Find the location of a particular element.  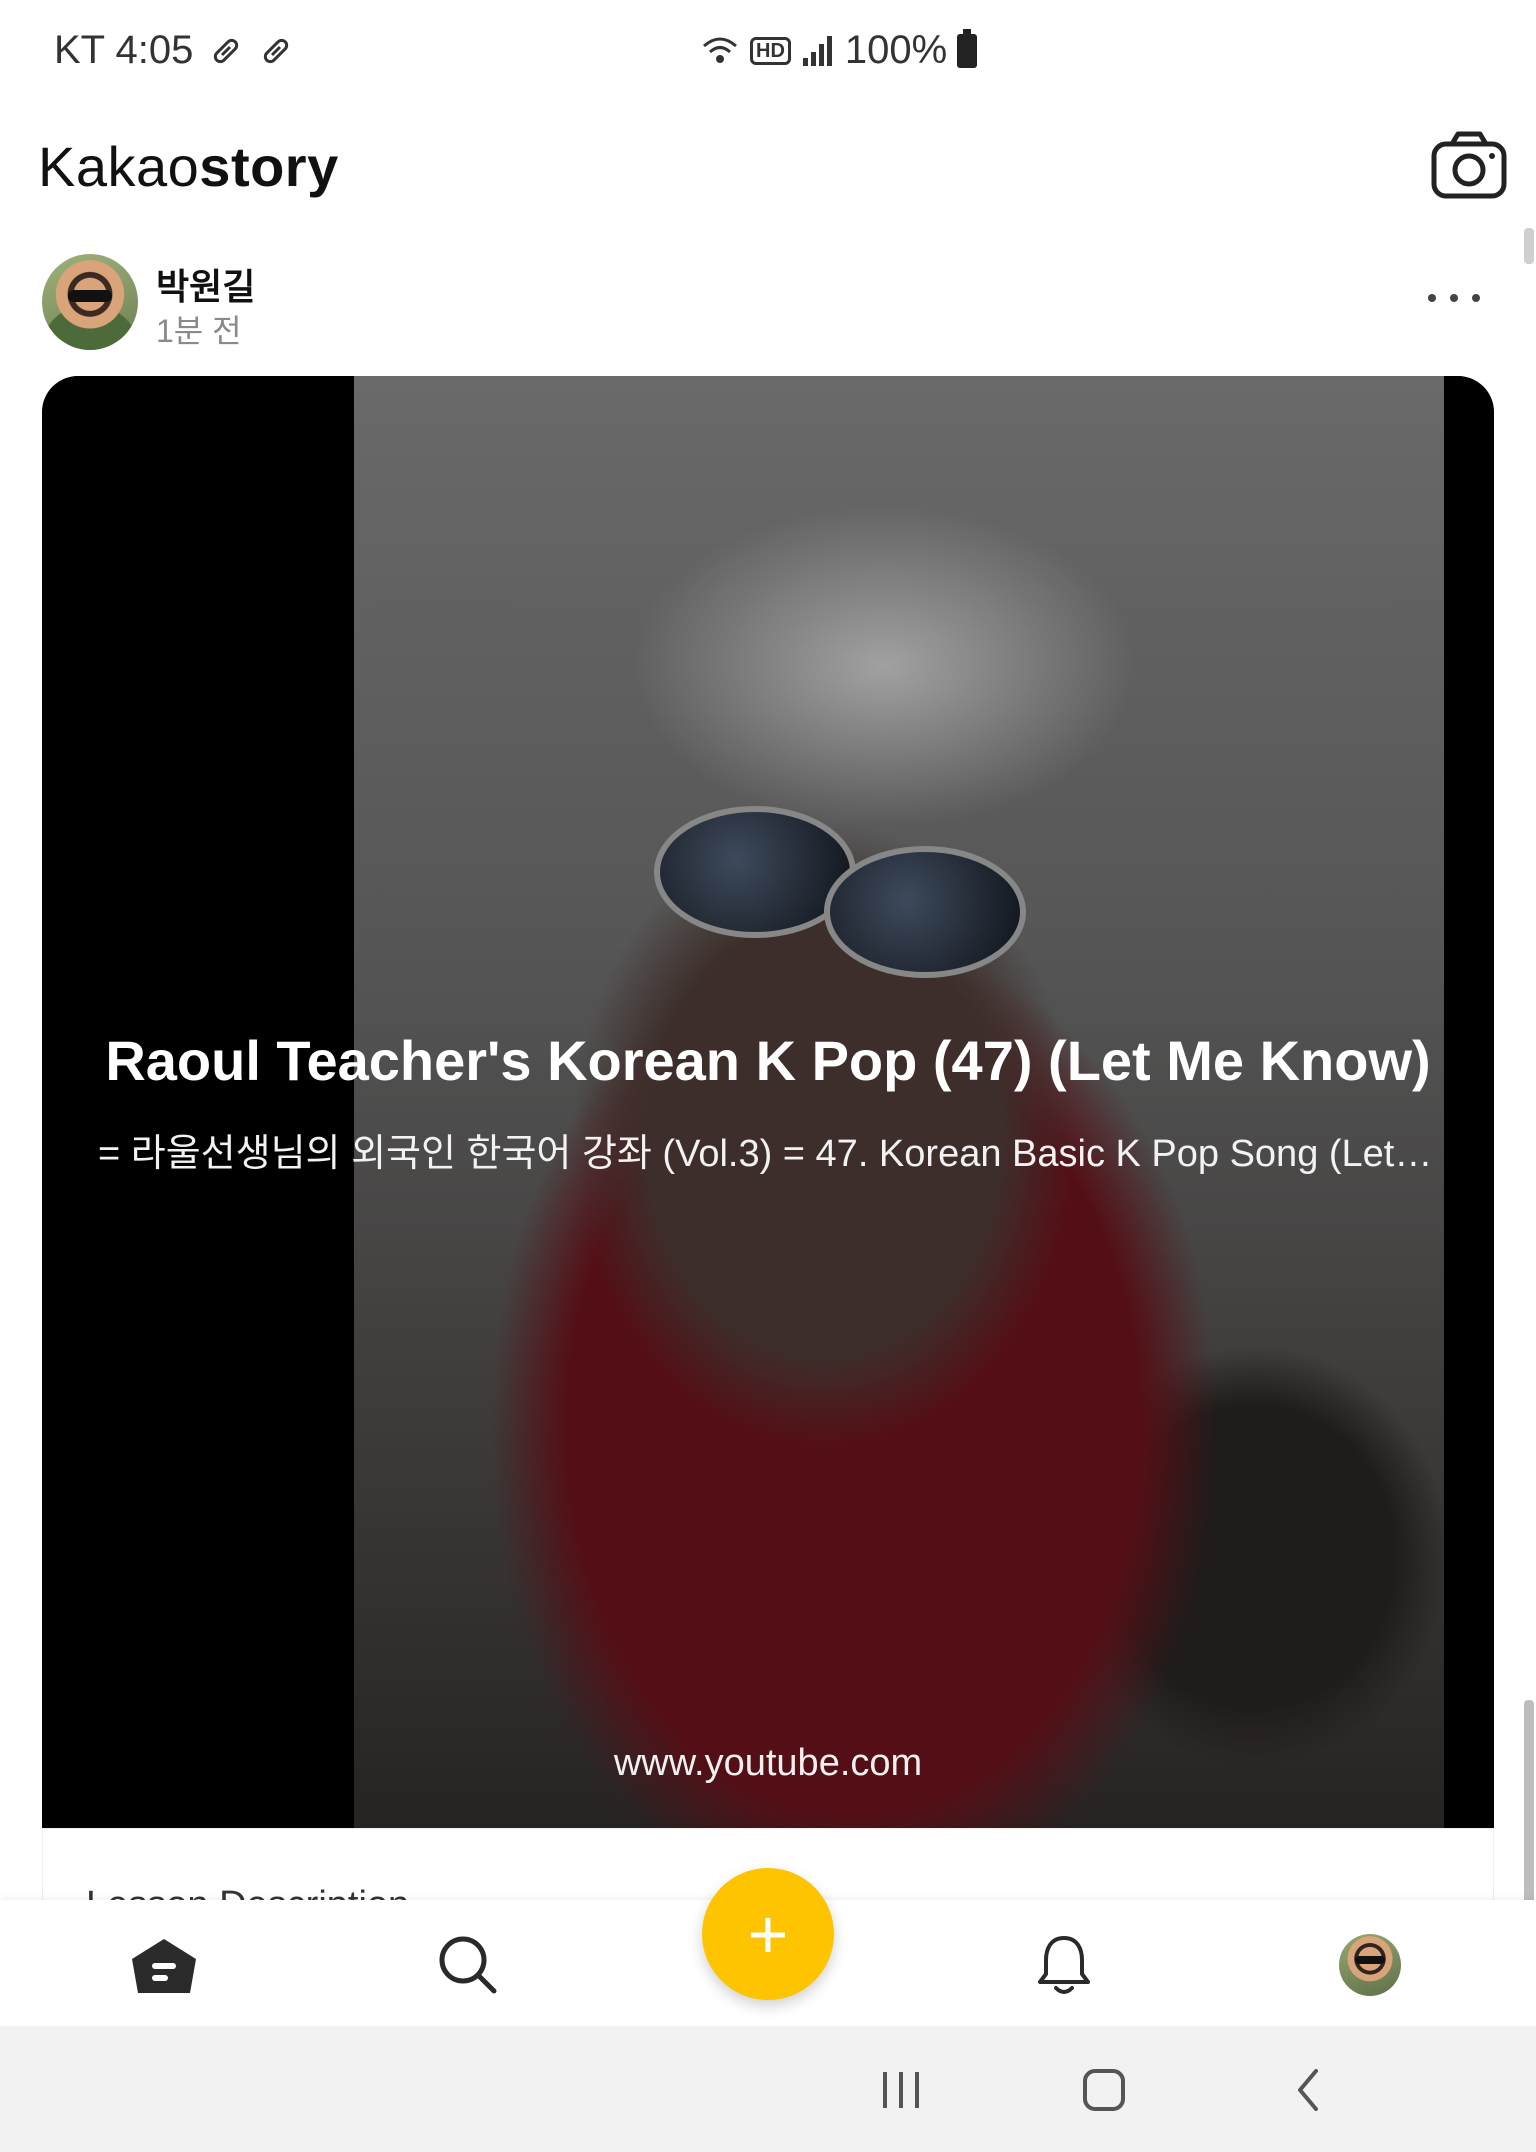

app-title-story: story is located at coordinates (269, 166).